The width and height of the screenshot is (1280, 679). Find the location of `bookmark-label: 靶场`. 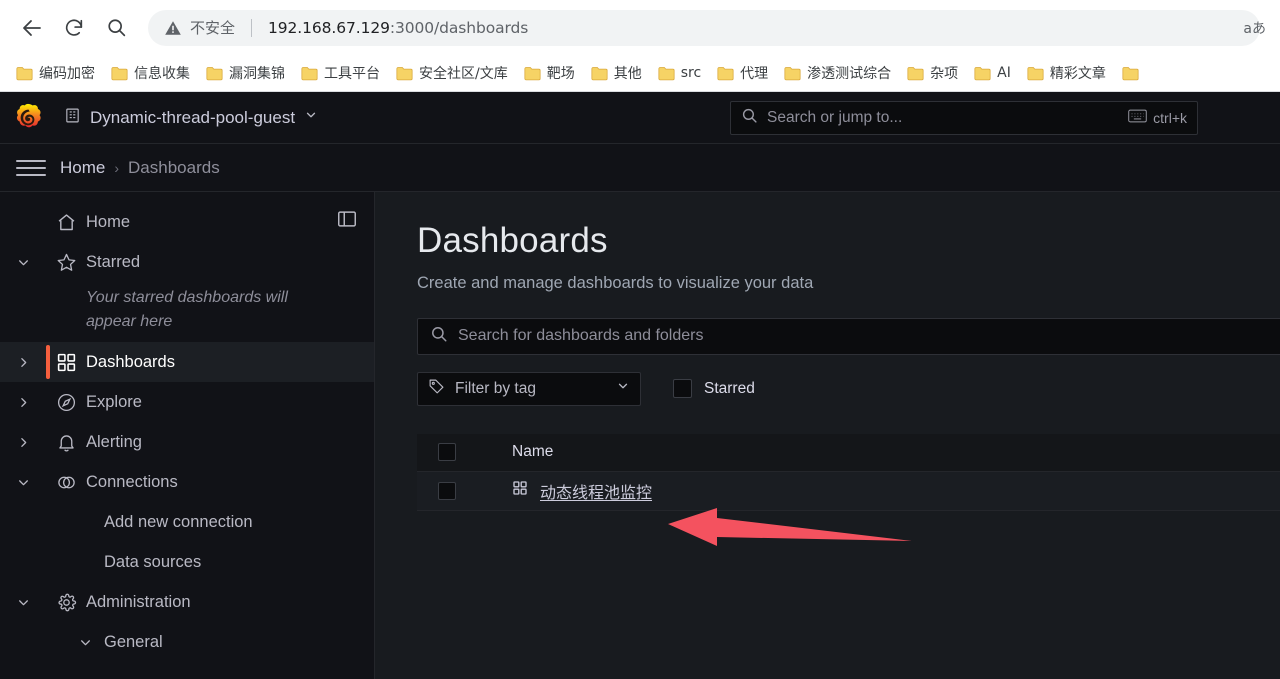

bookmark-label: 靶场 is located at coordinates (560, 74).